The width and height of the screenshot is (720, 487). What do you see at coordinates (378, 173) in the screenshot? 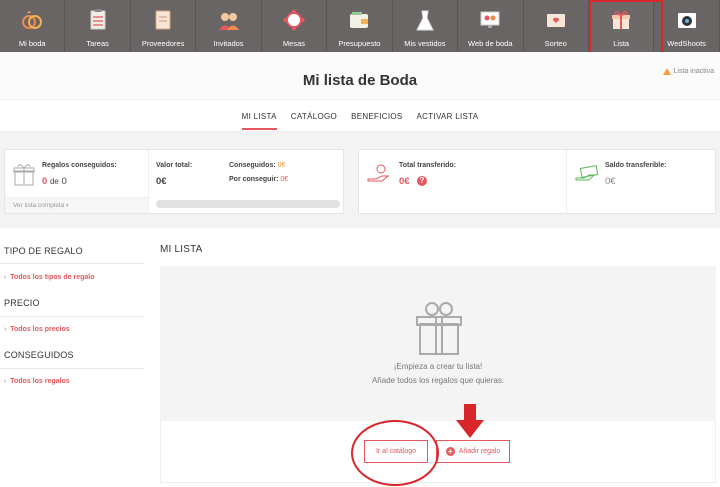
I see `hand-coin-icon` at bounding box center [378, 173].